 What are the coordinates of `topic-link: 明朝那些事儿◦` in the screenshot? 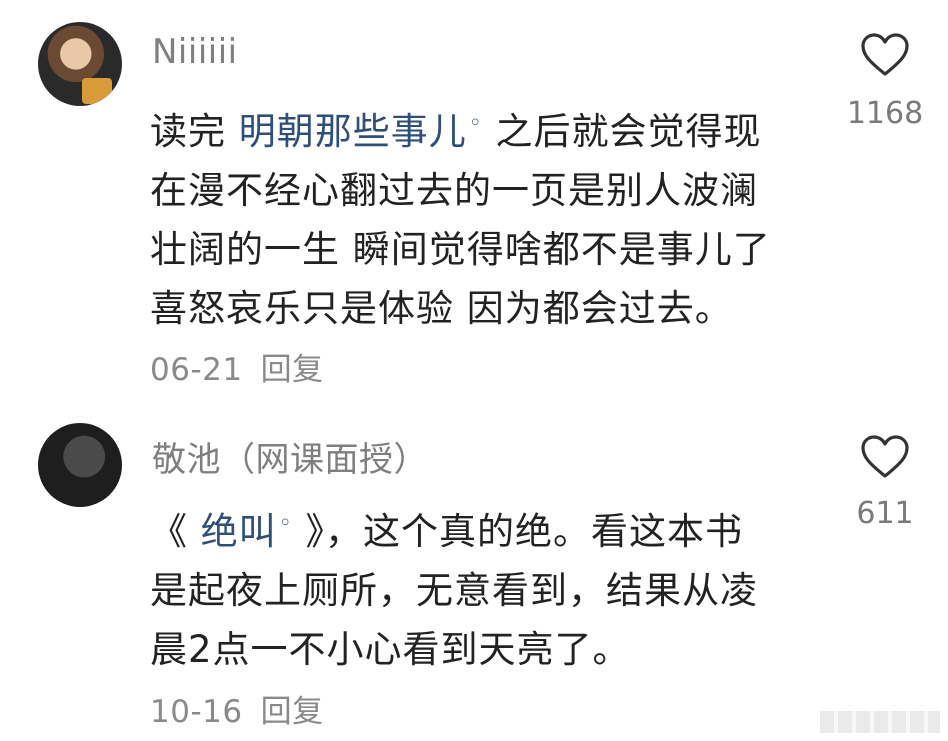 It's located at (361, 131).